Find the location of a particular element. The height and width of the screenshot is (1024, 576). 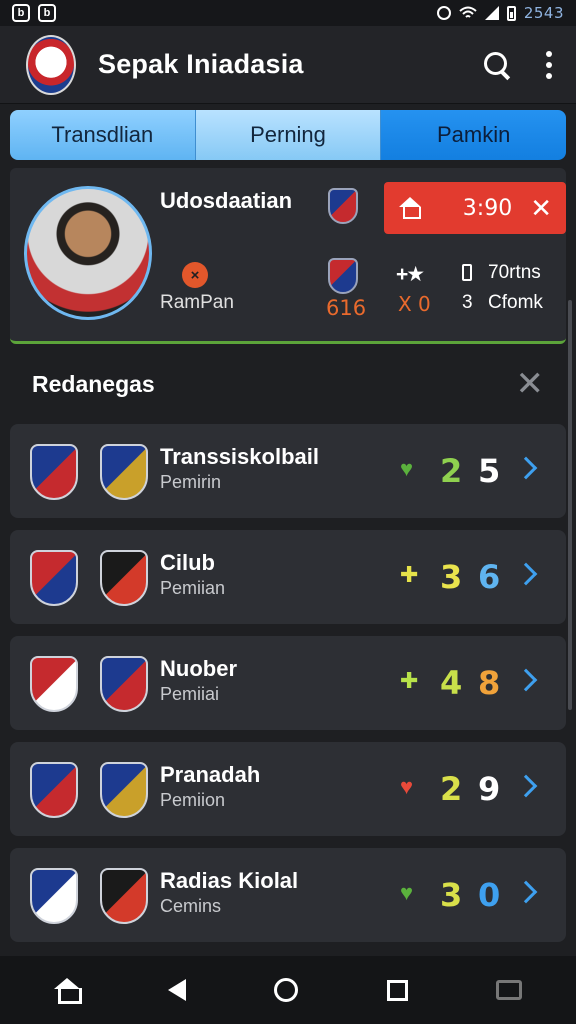

tab-pamkin: Pamkin is located at coordinates (473, 135).